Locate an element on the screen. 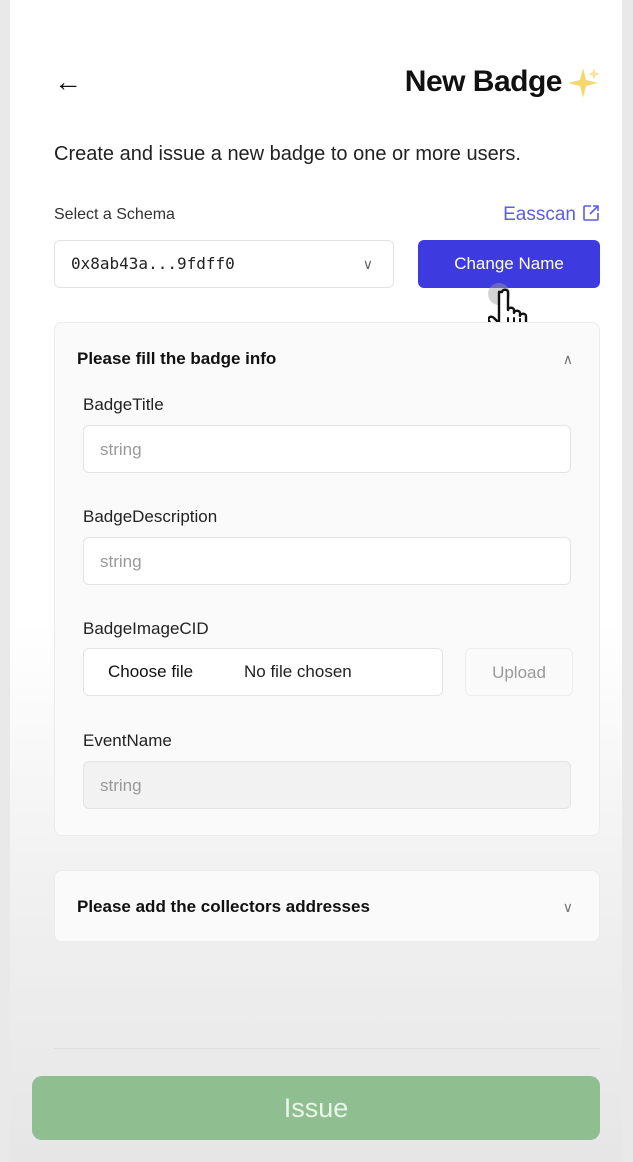 The width and height of the screenshot is (633, 1162). external-link-icon is located at coordinates (591, 213).